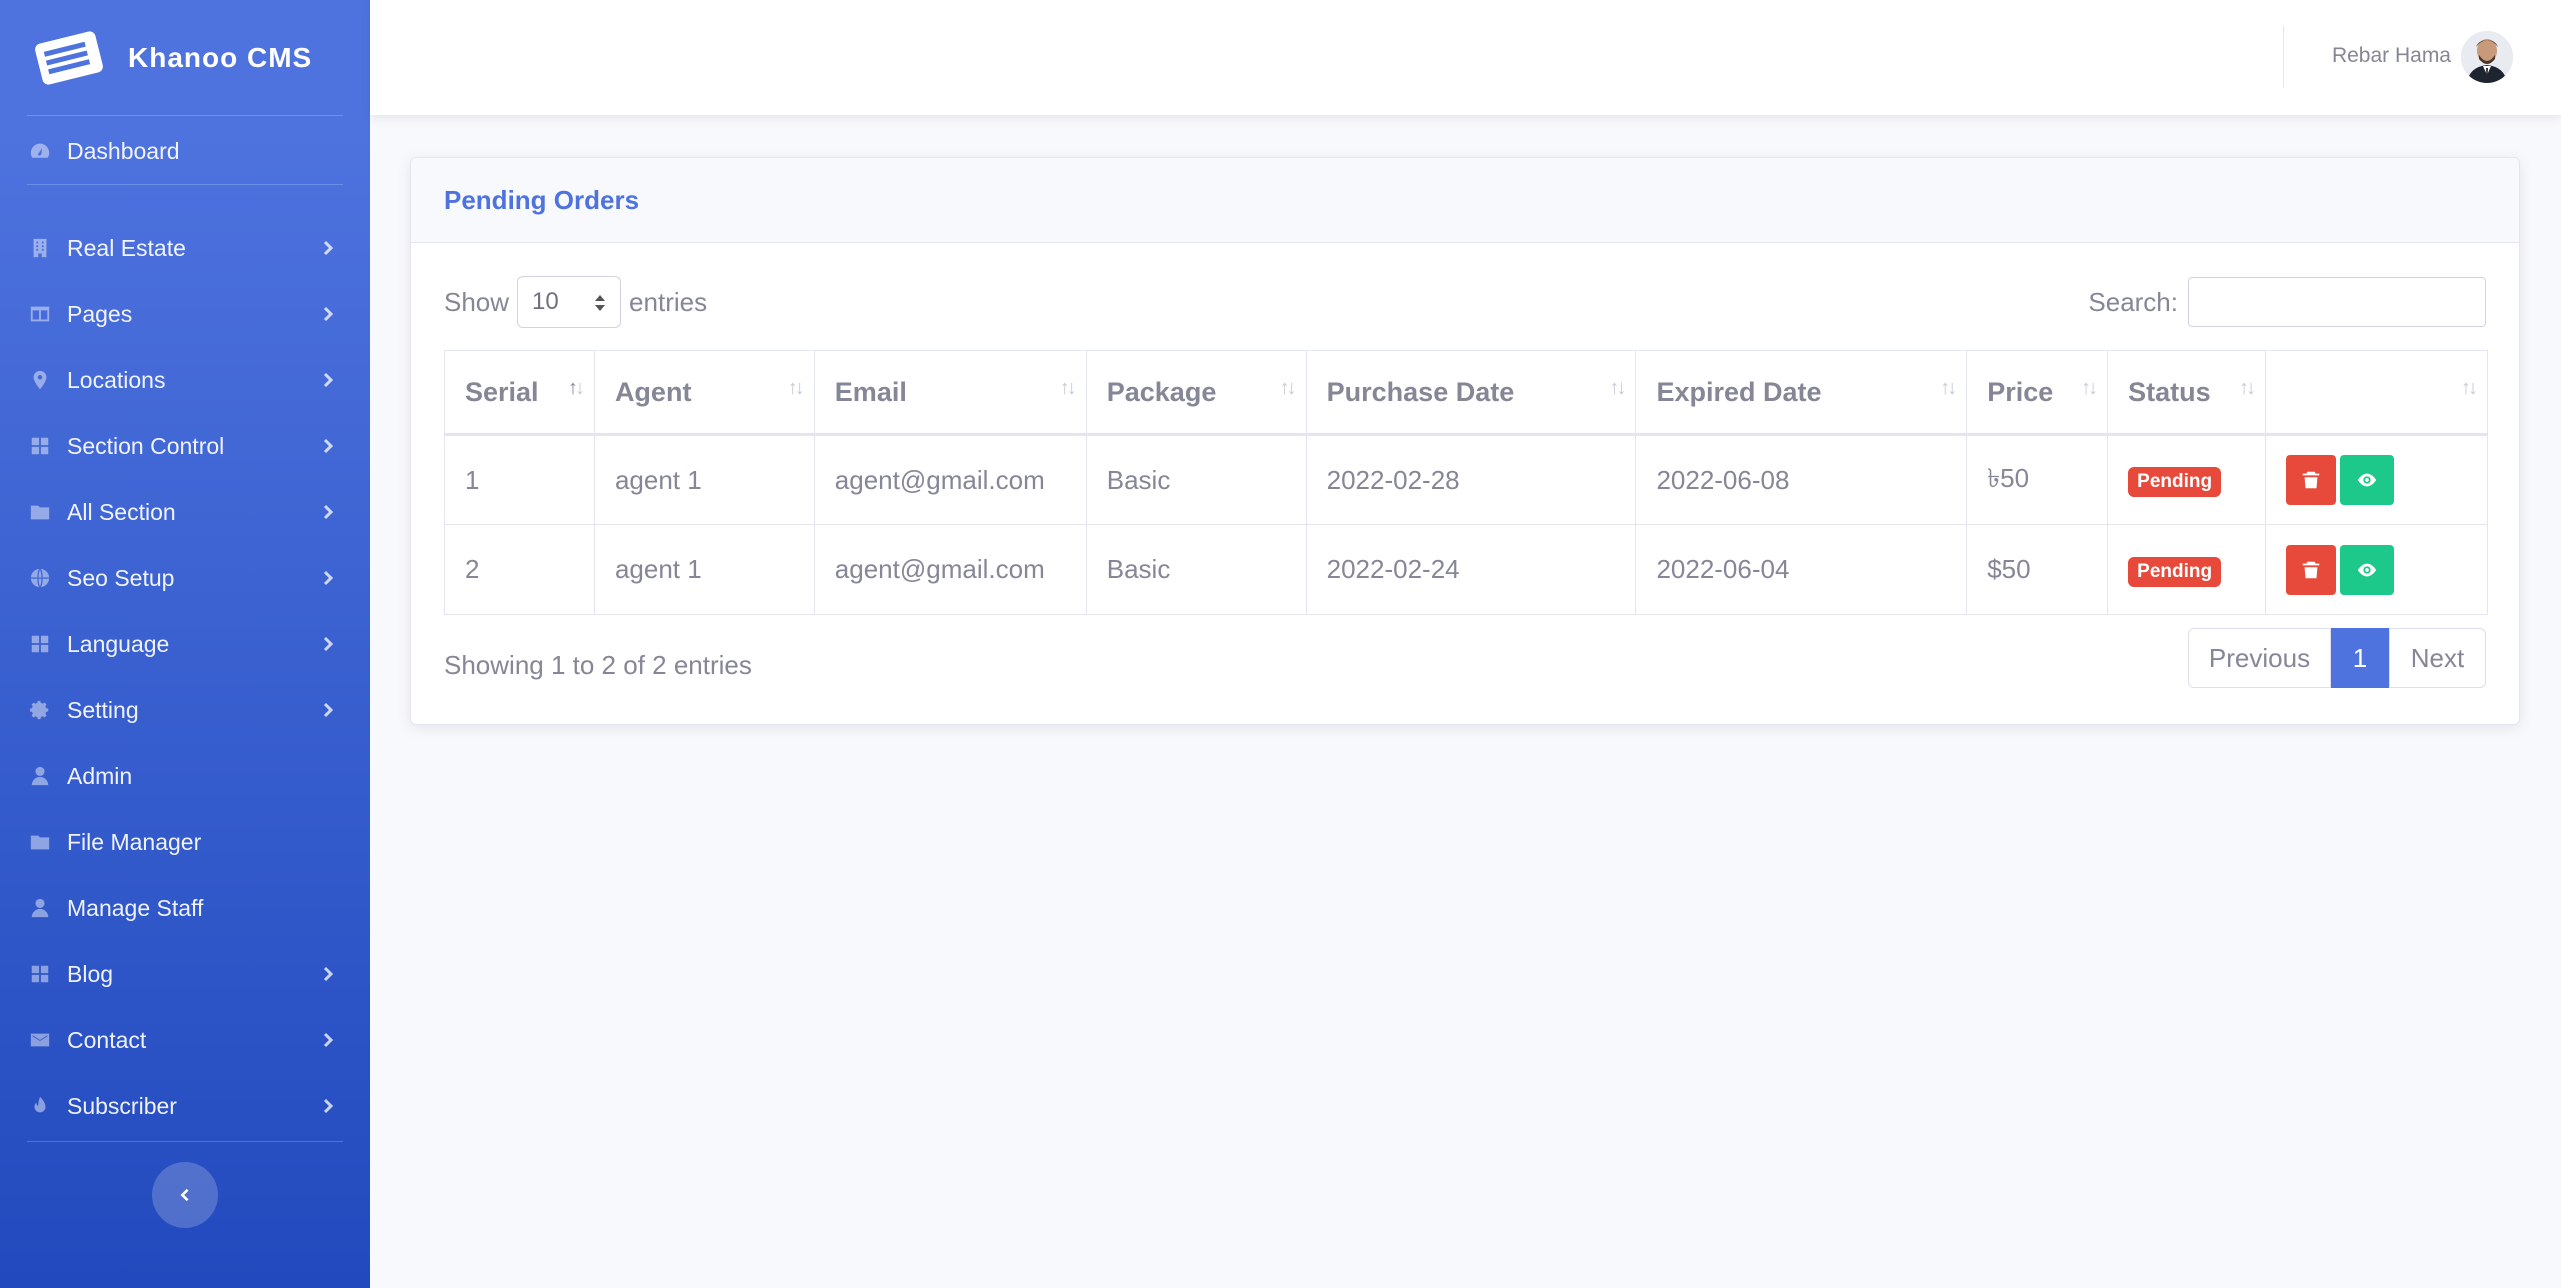 The width and height of the screenshot is (2561, 1288). Describe the element at coordinates (69, 58) in the screenshot. I see `brand-logo-icon` at that location.